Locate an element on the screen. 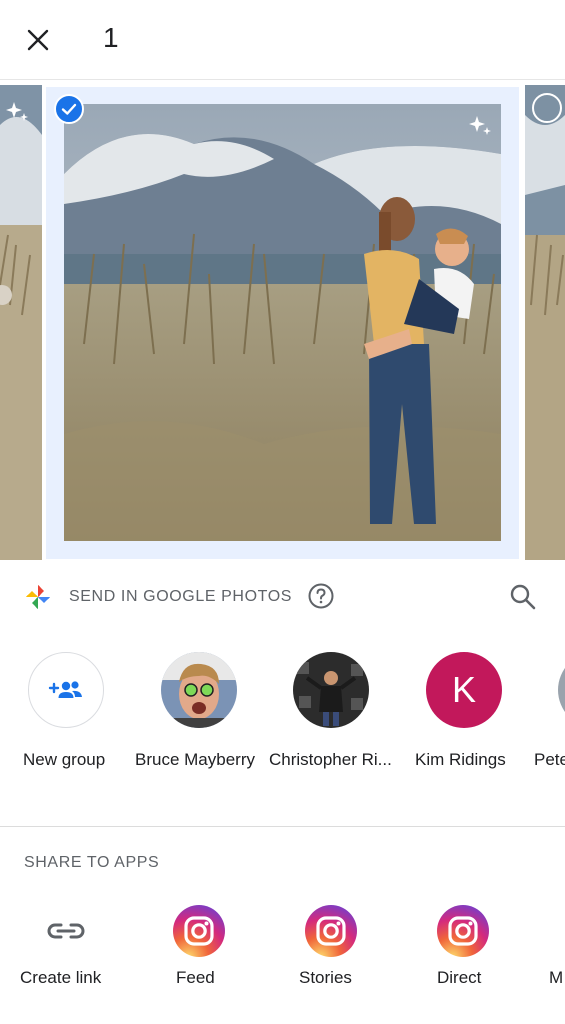  selected-count: 1 is located at coordinates (111, 37).